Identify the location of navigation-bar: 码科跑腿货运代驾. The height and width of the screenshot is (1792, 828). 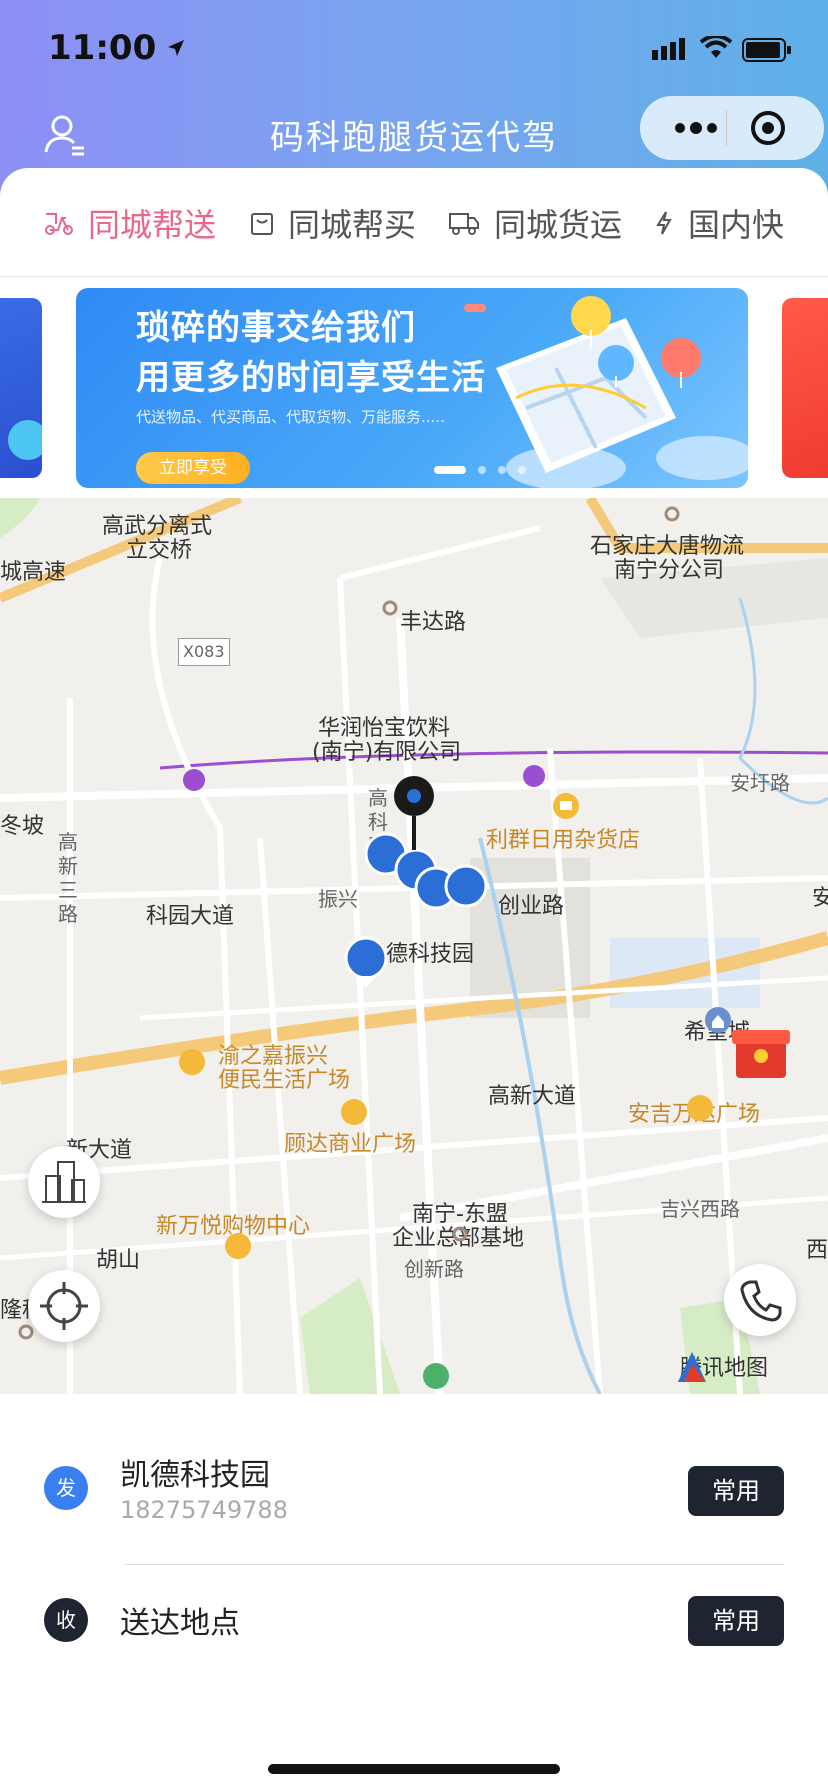
(414, 133).